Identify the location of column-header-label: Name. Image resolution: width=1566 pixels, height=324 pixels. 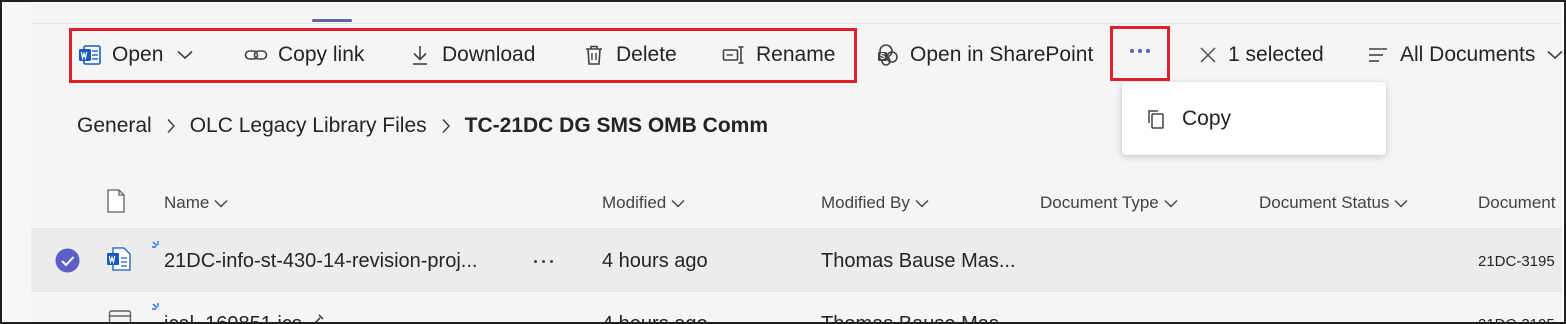
(187, 202).